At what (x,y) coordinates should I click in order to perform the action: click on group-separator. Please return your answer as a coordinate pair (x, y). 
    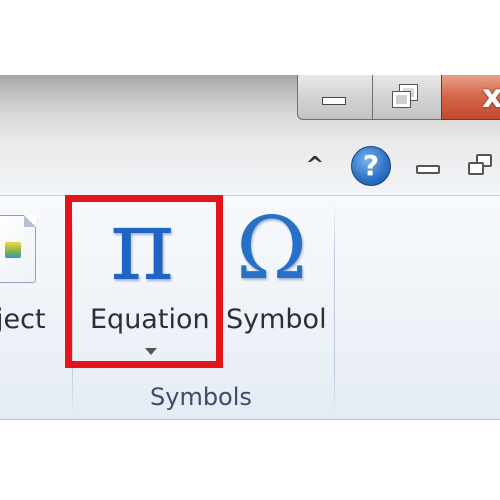
    Looking at the image, I should click on (334, 307).